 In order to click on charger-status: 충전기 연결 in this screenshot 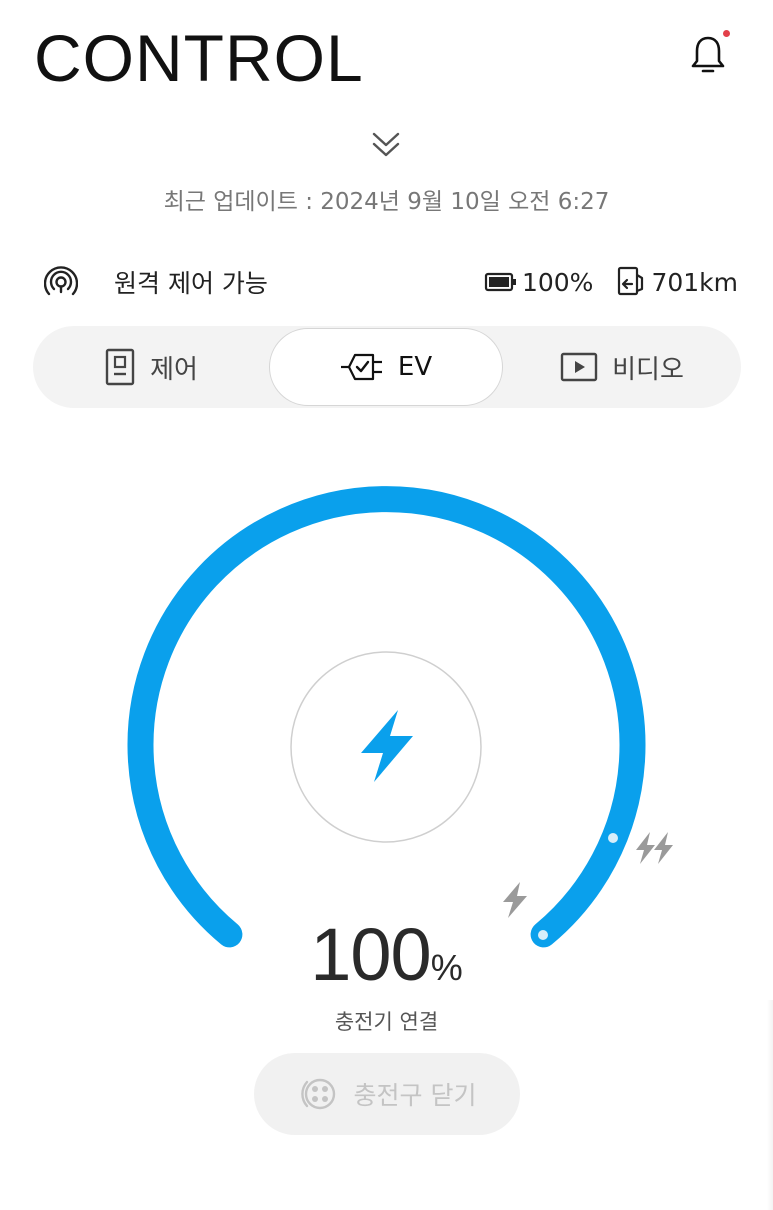, I will do `click(386, 1022)`.